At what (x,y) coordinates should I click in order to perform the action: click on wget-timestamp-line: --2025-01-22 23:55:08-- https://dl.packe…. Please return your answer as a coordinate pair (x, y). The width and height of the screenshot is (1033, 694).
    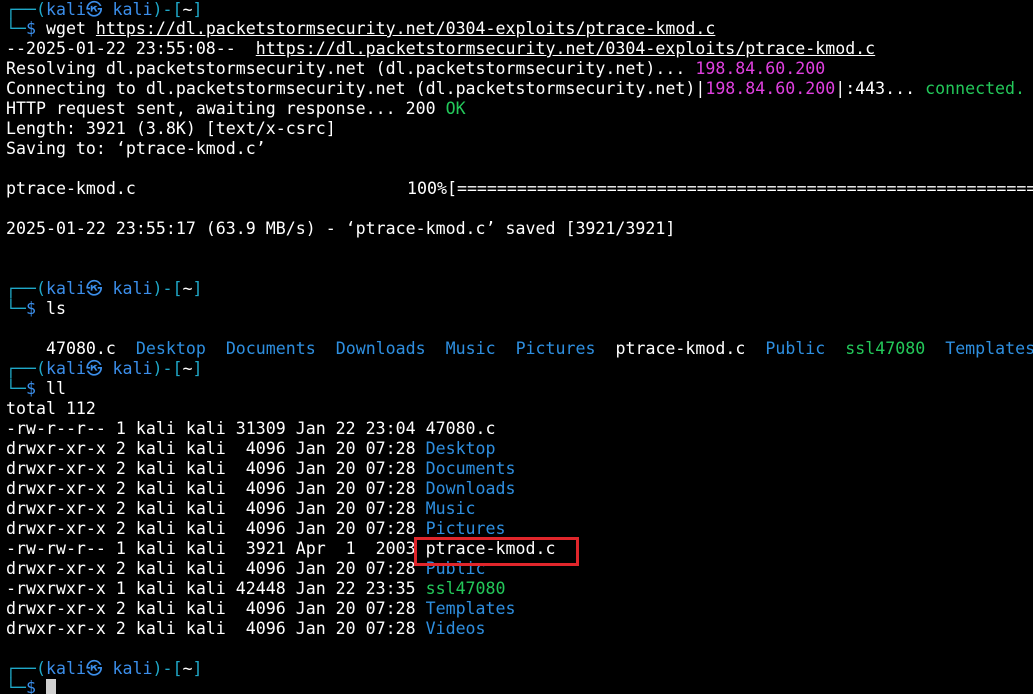
    Looking at the image, I should click on (441, 48).